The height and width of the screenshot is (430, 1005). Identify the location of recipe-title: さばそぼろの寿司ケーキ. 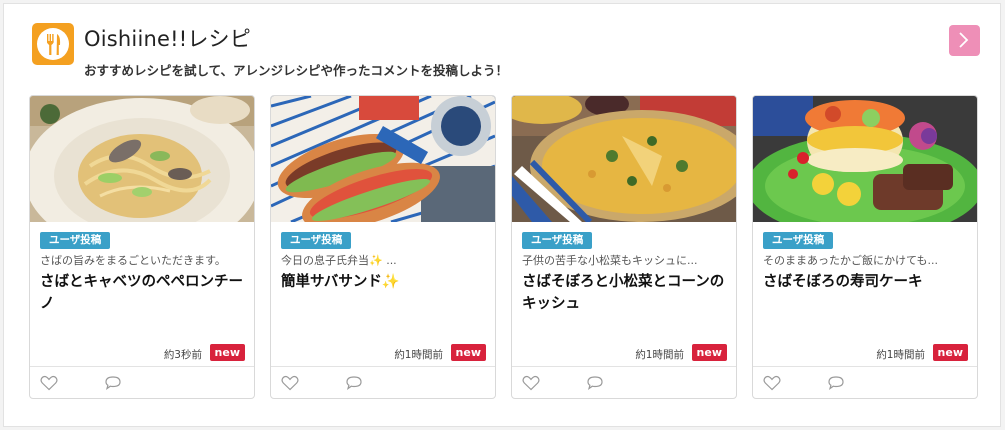
(867, 282).